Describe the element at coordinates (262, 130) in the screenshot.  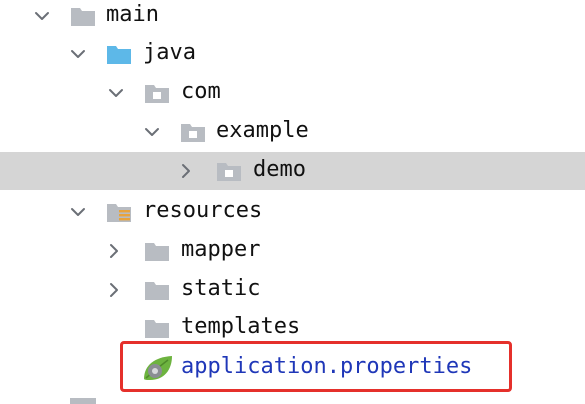
I see `tree-node-label: example` at that location.